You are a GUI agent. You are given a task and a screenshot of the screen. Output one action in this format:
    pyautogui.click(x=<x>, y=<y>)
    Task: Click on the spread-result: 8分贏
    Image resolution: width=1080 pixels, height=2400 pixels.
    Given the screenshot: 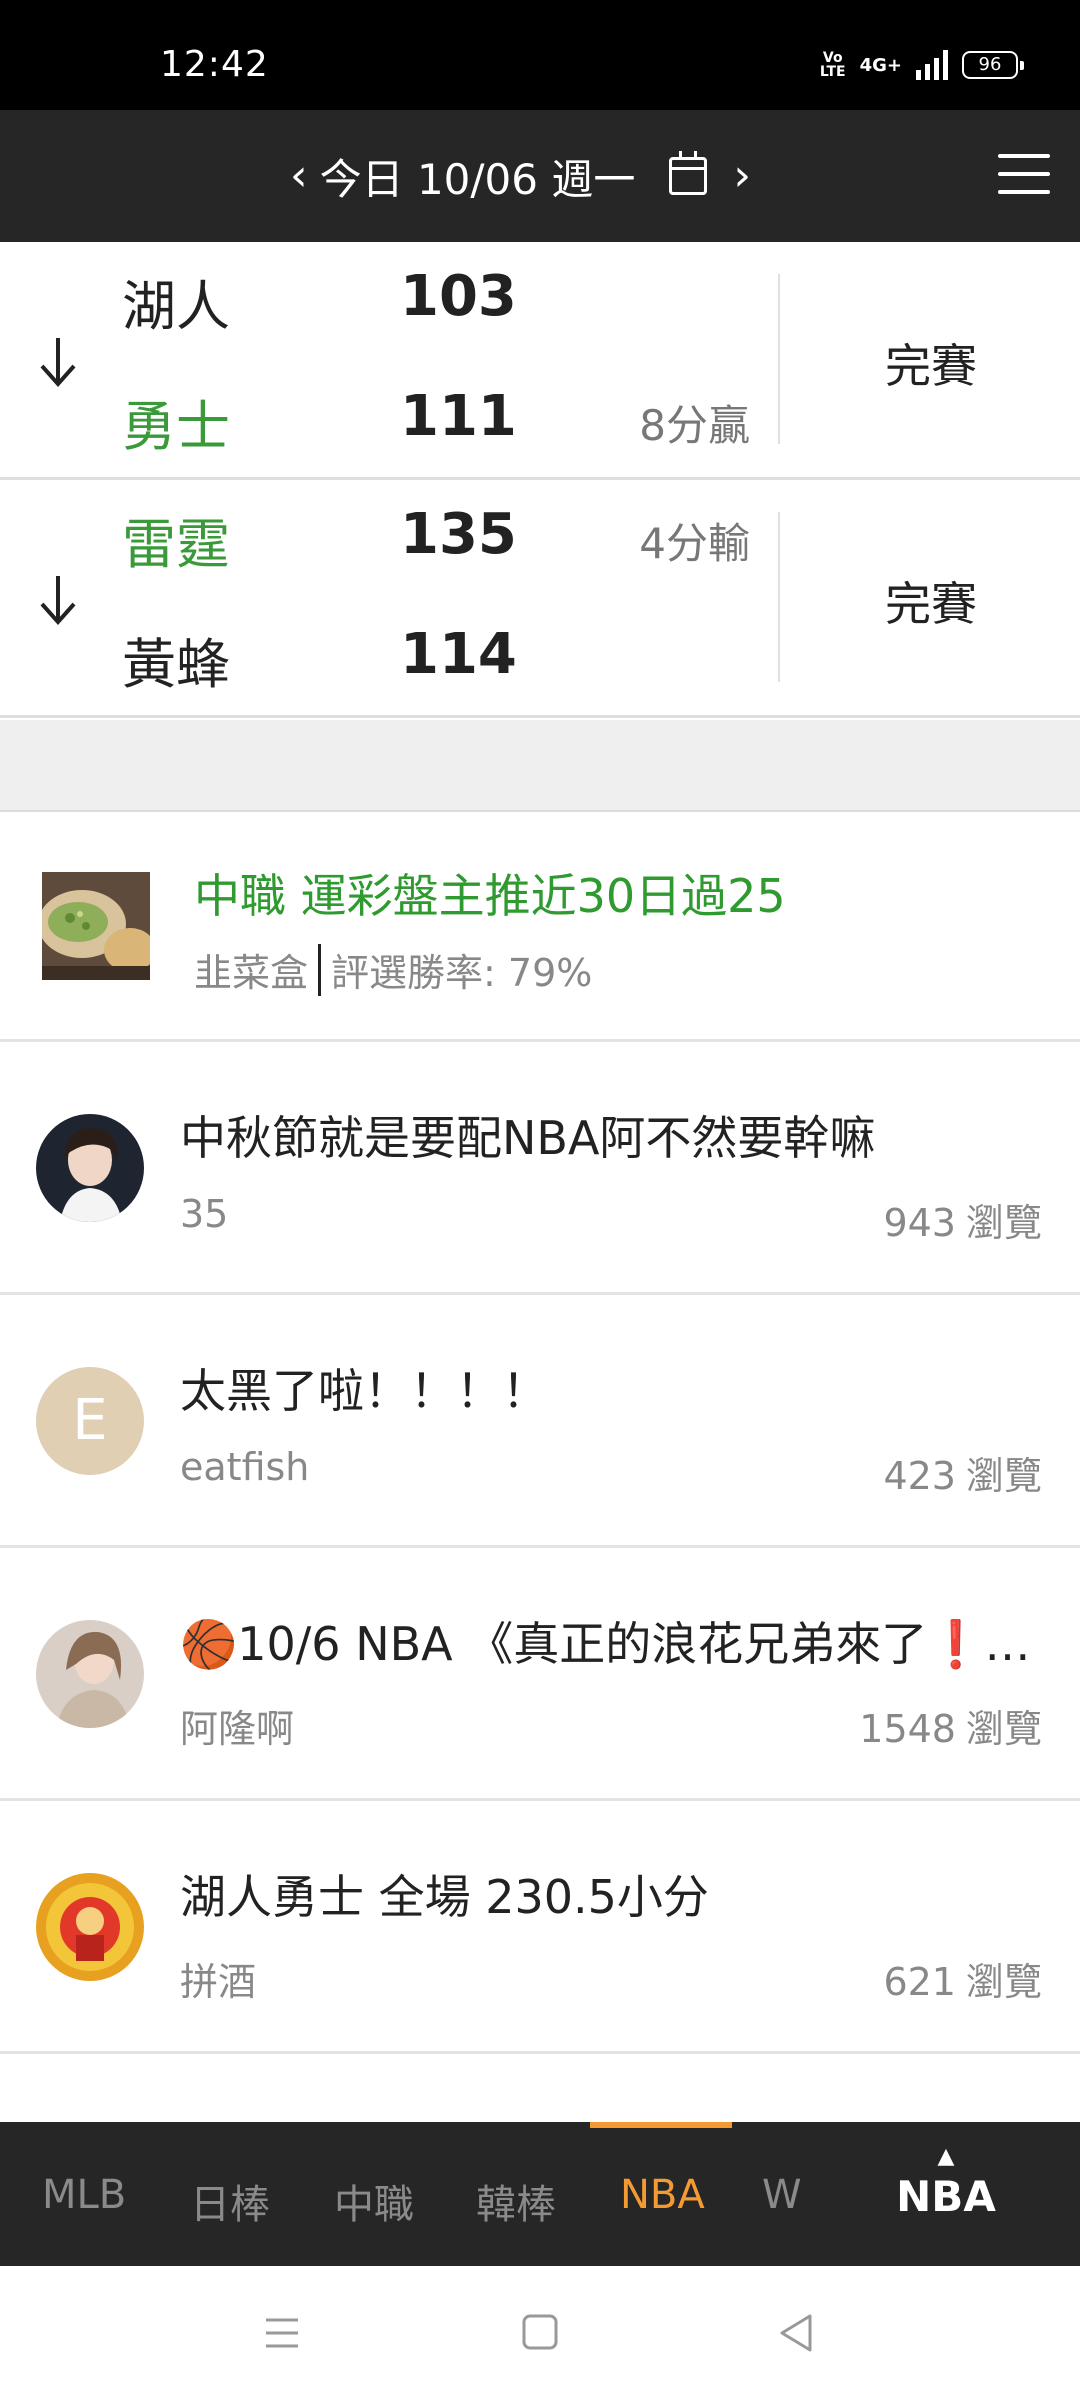 What is the action you would take?
    pyautogui.click(x=694, y=425)
    